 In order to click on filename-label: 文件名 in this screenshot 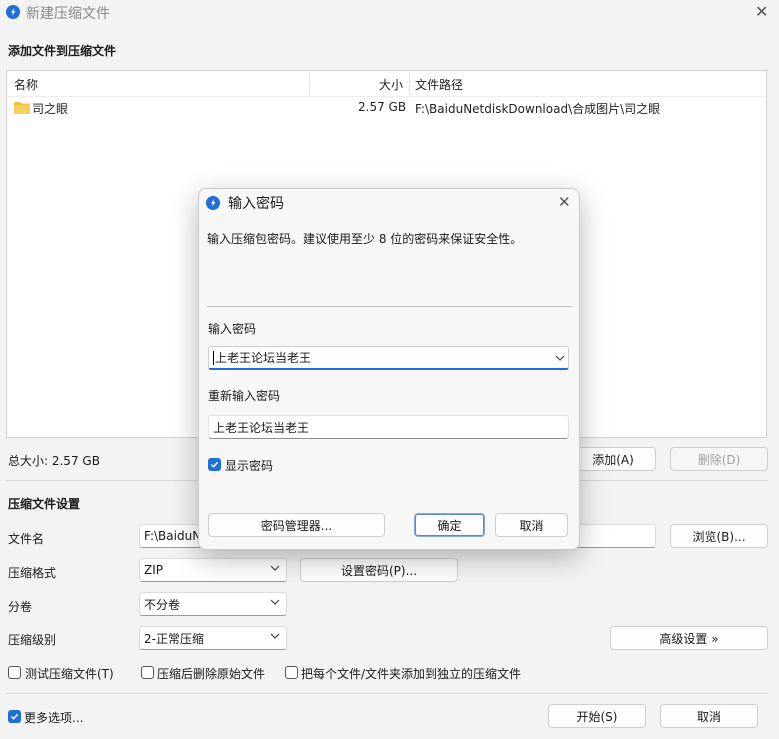, I will do `click(26, 539)`.